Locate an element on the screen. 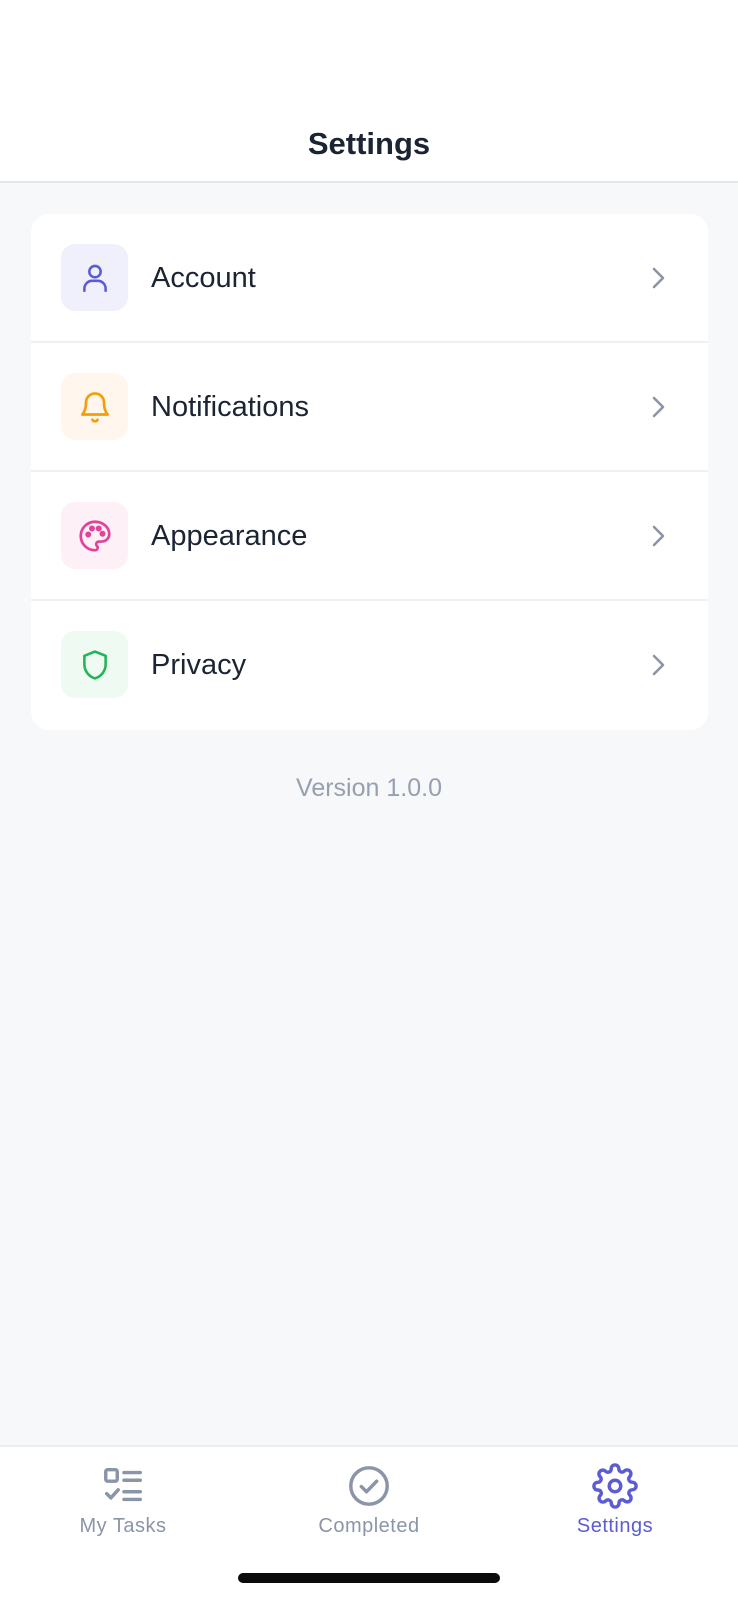 This screenshot has width=738, height=1600. task-list-icon is located at coordinates (123, 1484).